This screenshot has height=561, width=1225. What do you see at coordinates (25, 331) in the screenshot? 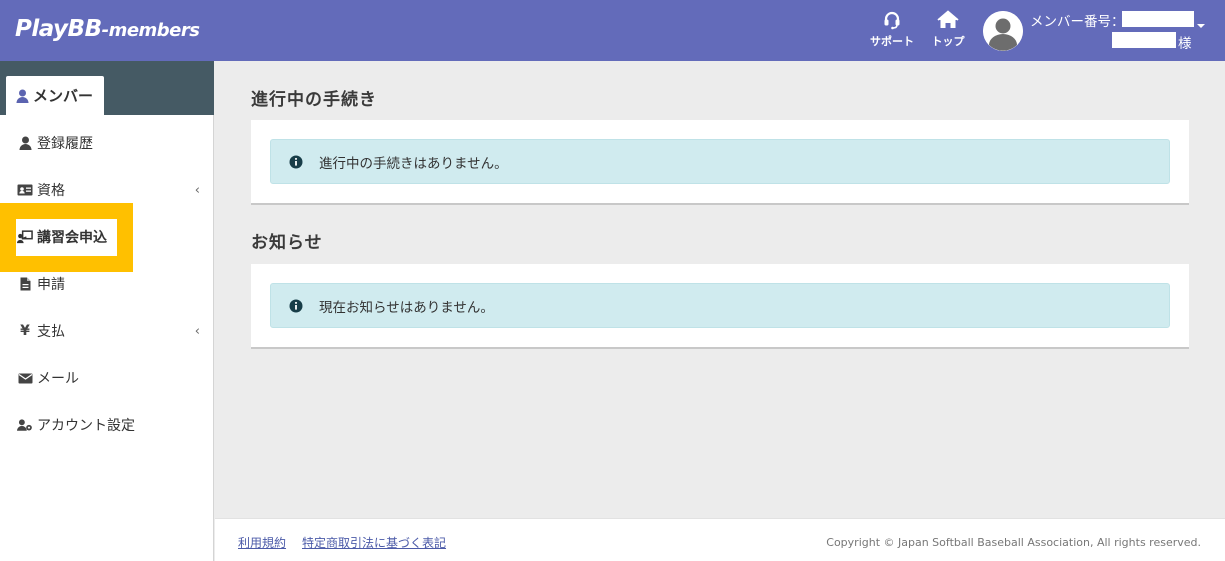
I see `yen-icon: ¥` at bounding box center [25, 331].